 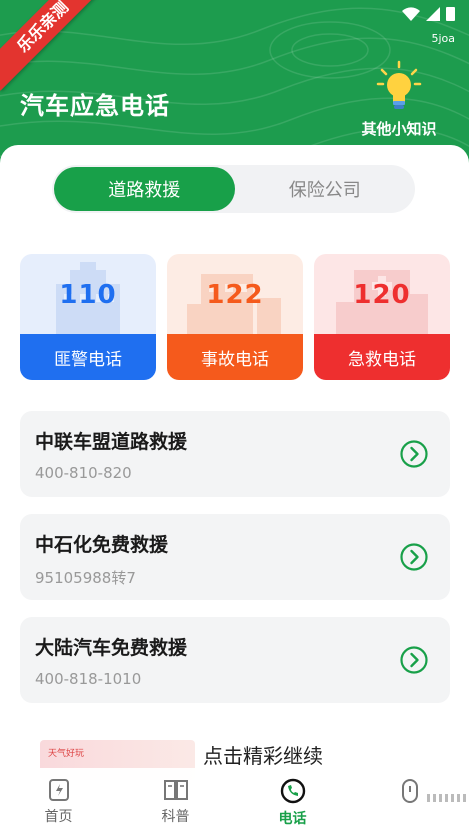 What do you see at coordinates (85, 578) in the screenshot?
I see `list-item-phone: 95105988转7` at bounding box center [85, 578].